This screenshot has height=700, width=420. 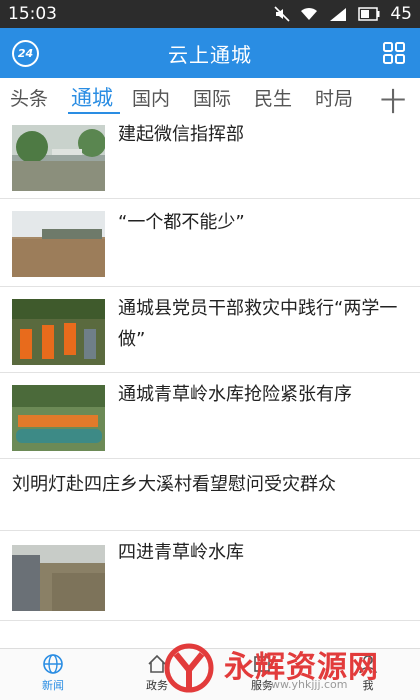 I want to click on active-tab-indicator, so click(x=94, y=113).